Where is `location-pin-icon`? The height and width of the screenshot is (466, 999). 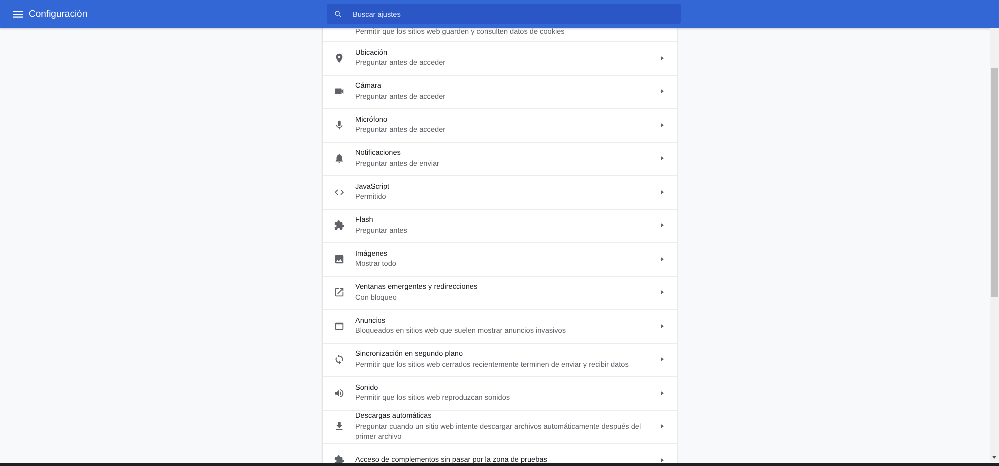
location-pin-icon is located at coordinates (339, 58).